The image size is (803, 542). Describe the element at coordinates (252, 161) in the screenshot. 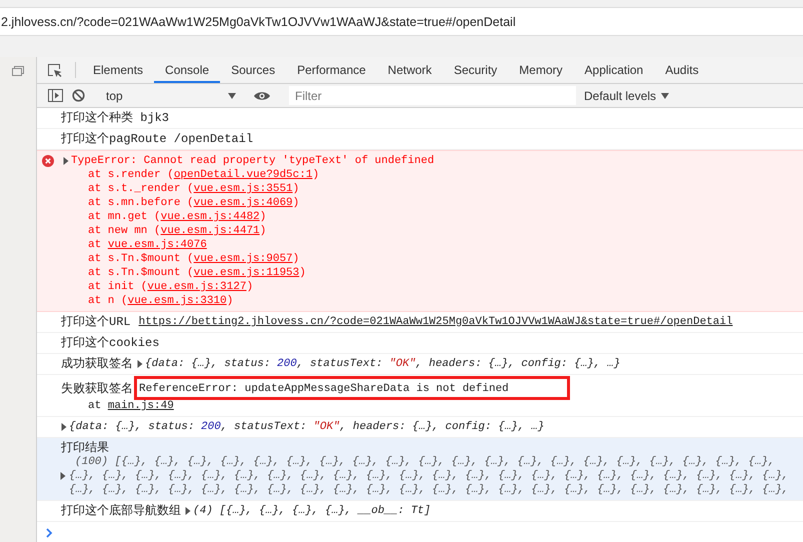

I see `error-message: TypeError: Cannot read property 'typeText' of undefined` at that location.